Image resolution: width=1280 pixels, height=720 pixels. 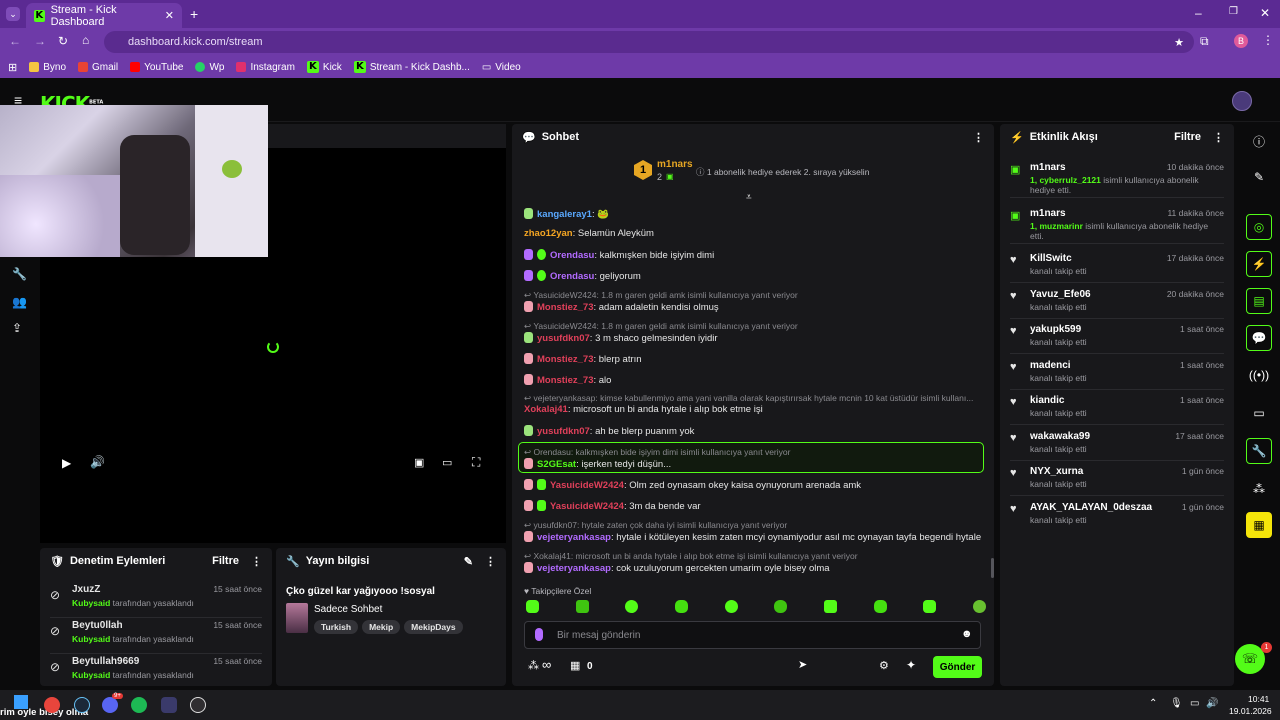 What do you see at coordinates (82, 705) in the screenshot?
I see `steam-icon` at bounding box center [82, 705].